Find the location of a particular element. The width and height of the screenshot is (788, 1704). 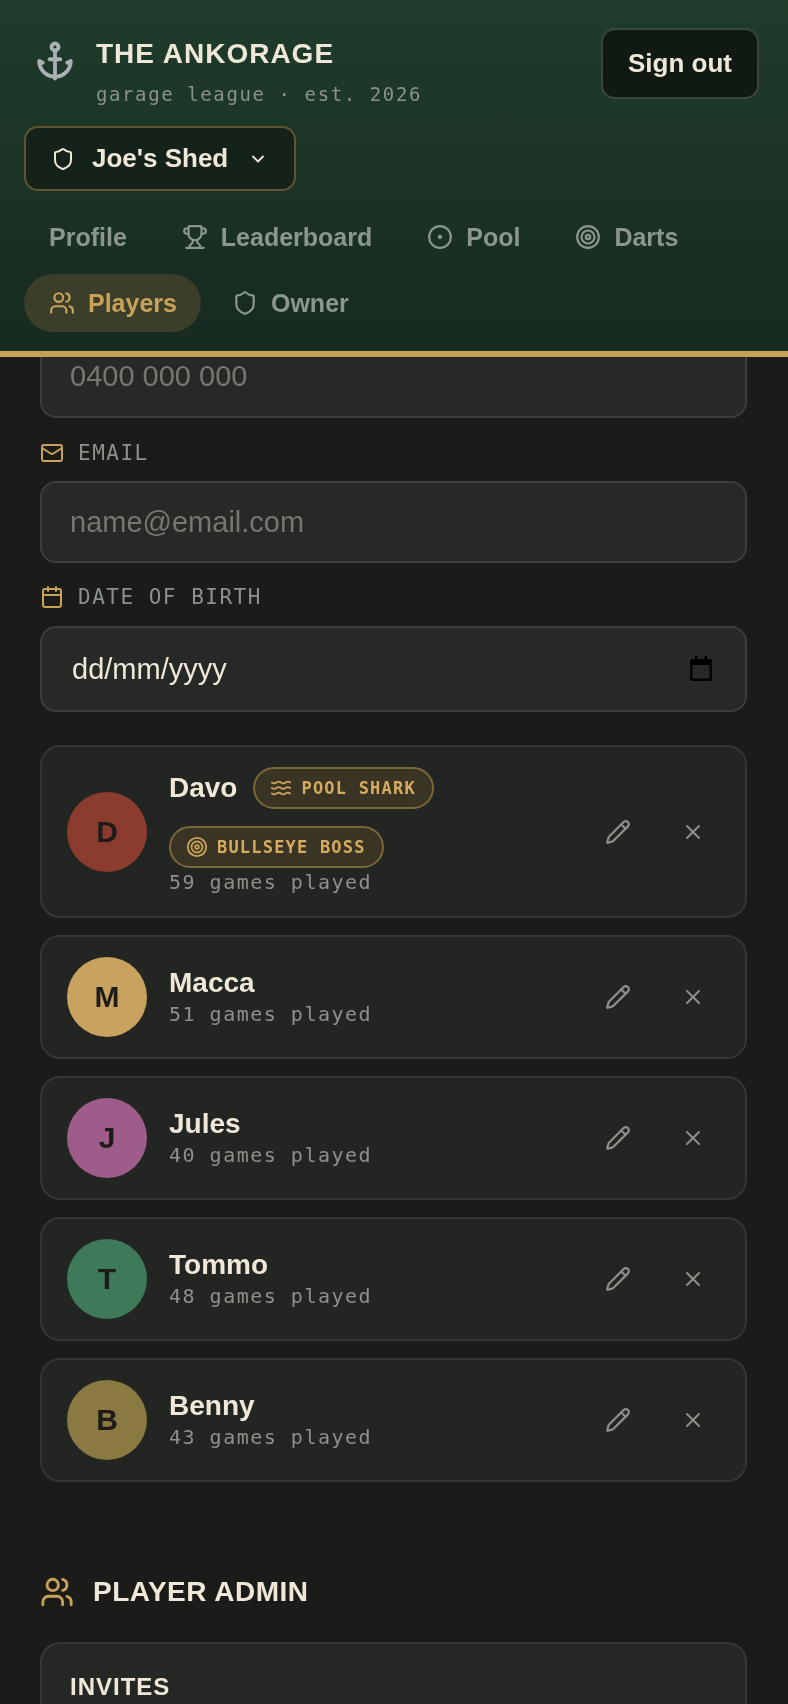

player-name: Benny is located at coordinates (212, 1406).